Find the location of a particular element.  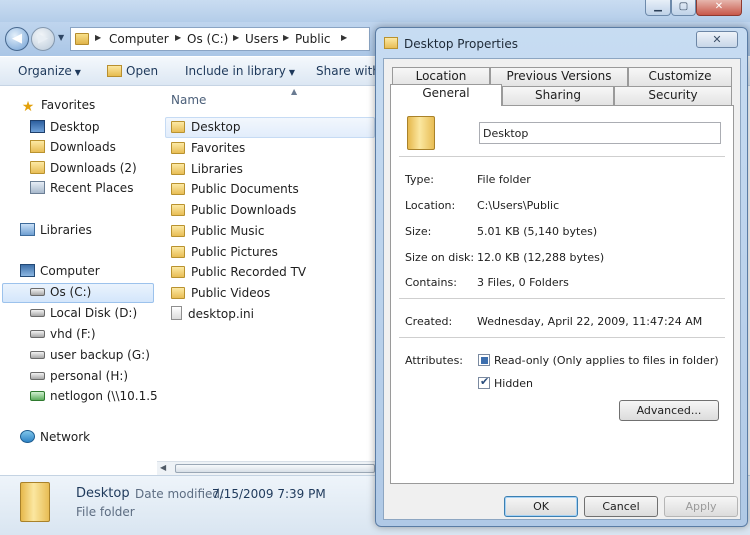

scroll-left-icon: ◀ is located at coordinates (163, 467).